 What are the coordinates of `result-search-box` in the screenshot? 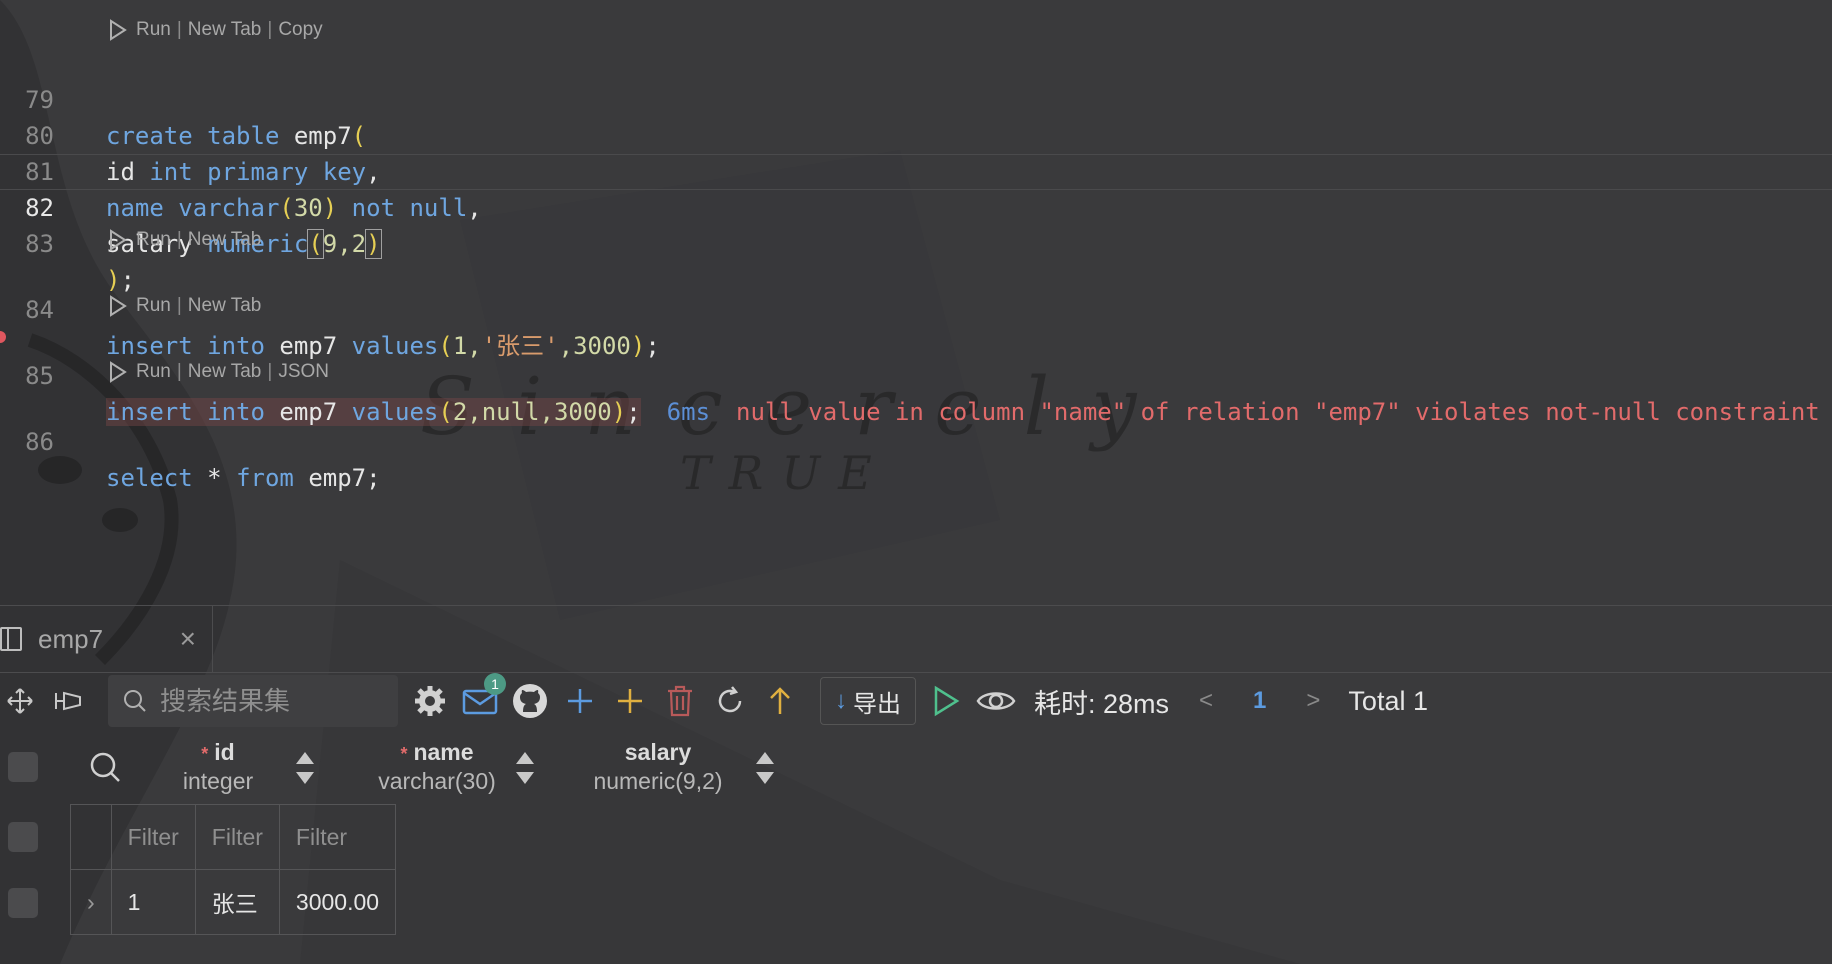 It's located at (253, 701).